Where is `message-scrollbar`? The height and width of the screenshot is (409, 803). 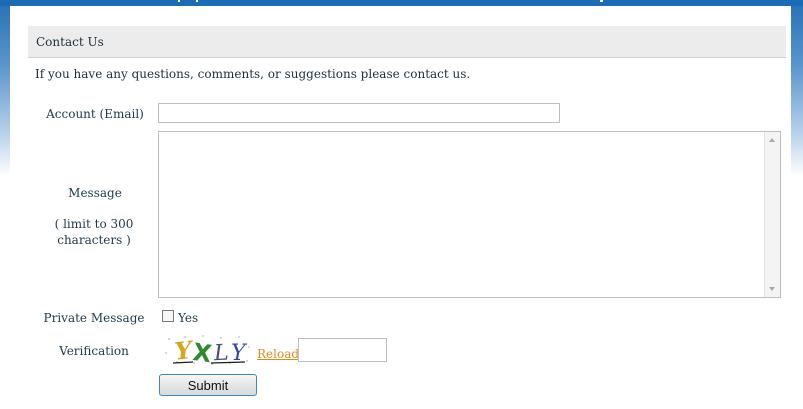
message-scrollbar is located at coordinates (772, 214).